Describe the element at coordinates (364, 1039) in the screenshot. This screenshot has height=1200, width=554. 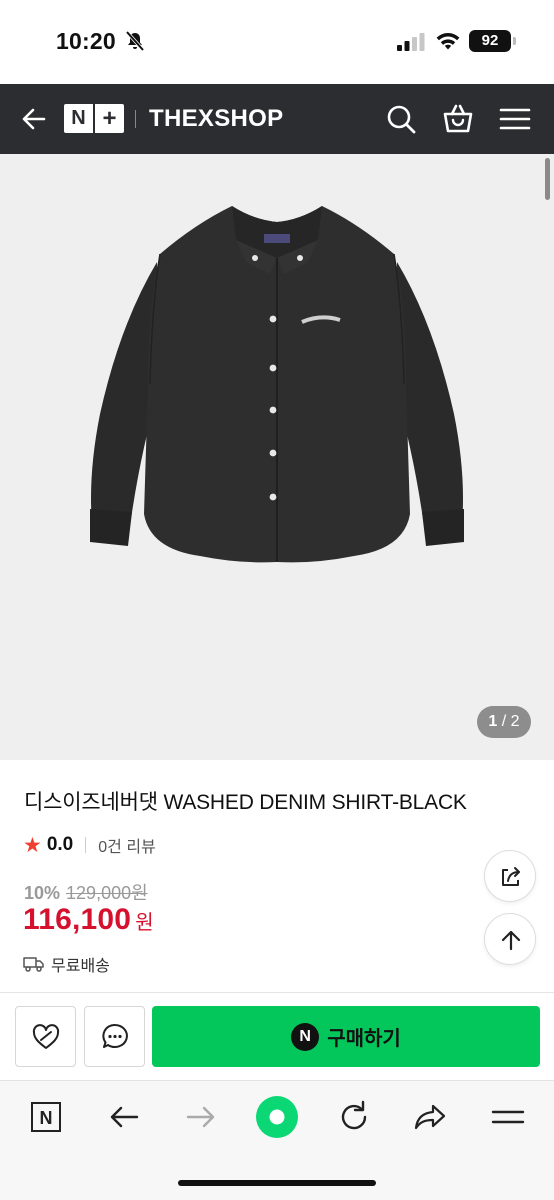
I see `buy-label: 구매하기` at that location.